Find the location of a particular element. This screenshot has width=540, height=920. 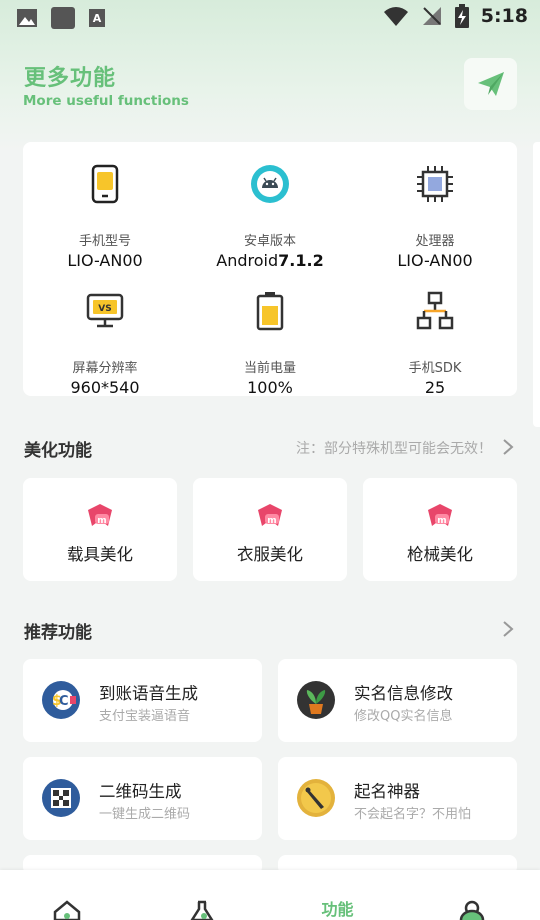

vehicle-beautify-card: m 载具美化 is located at coordinates (100, 529).